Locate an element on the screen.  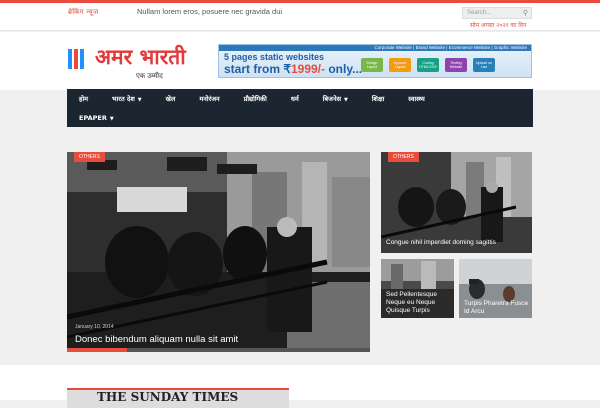
featured-side-bottom-right-title: Turpis Pharetra Fusce Id Arcu is located at coordinates (497, 308).